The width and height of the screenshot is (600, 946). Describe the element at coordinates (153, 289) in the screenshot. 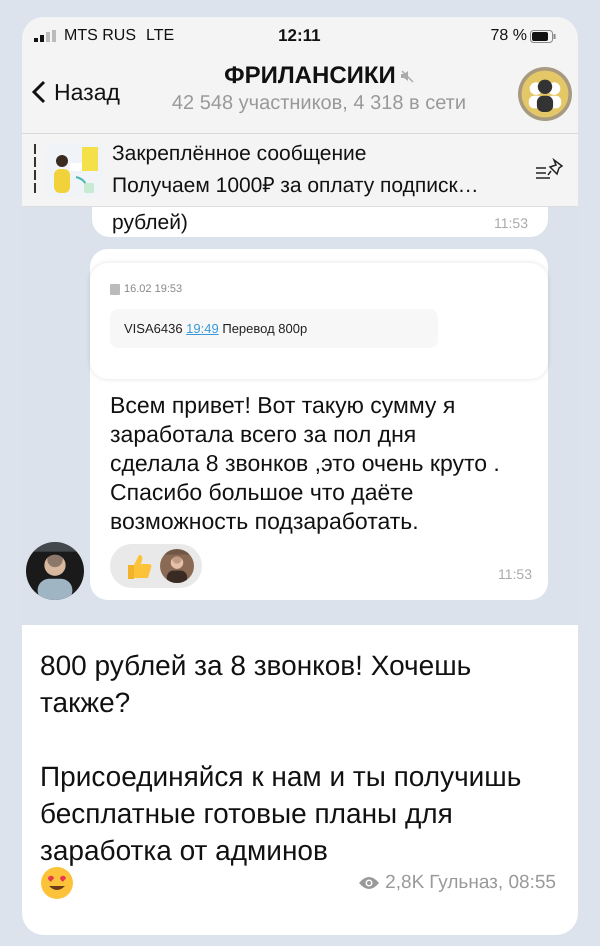

I see `receipt-date: 16.02 19:53` at that location.